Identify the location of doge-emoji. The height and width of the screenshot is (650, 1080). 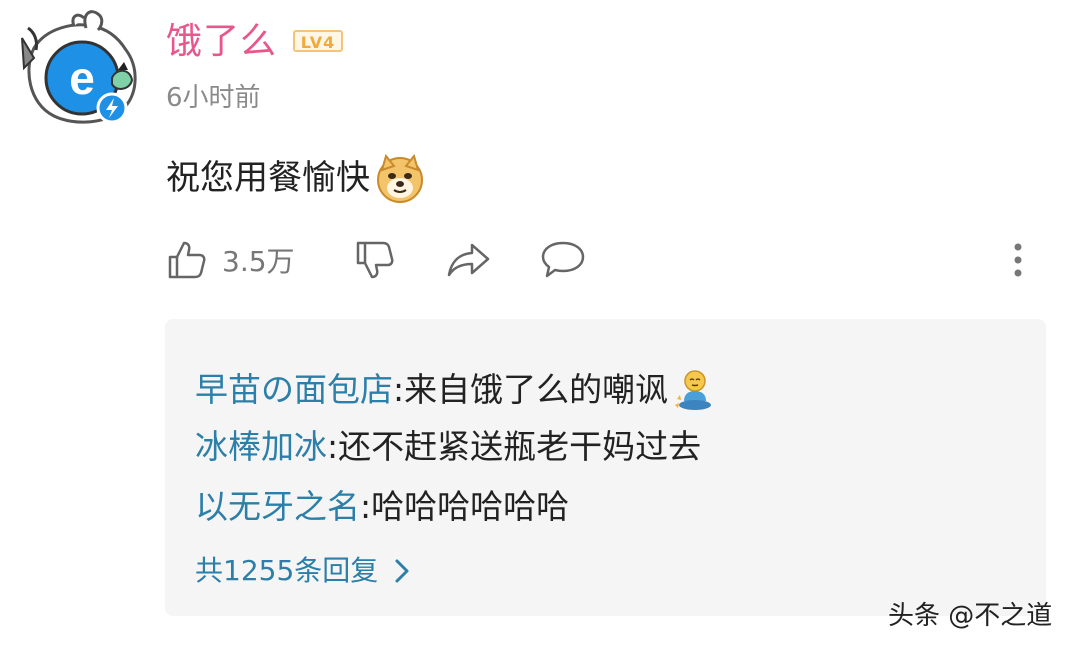
(400, 178).